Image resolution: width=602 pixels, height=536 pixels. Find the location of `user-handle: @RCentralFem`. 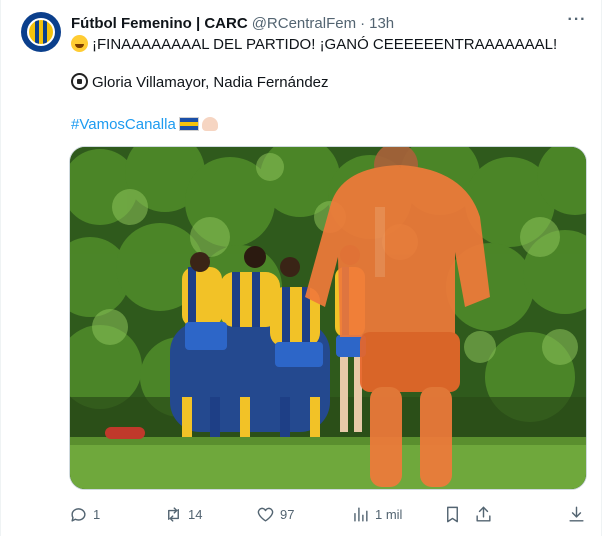

user-handle: @RCentralFem is located at coordinates (304, 23).